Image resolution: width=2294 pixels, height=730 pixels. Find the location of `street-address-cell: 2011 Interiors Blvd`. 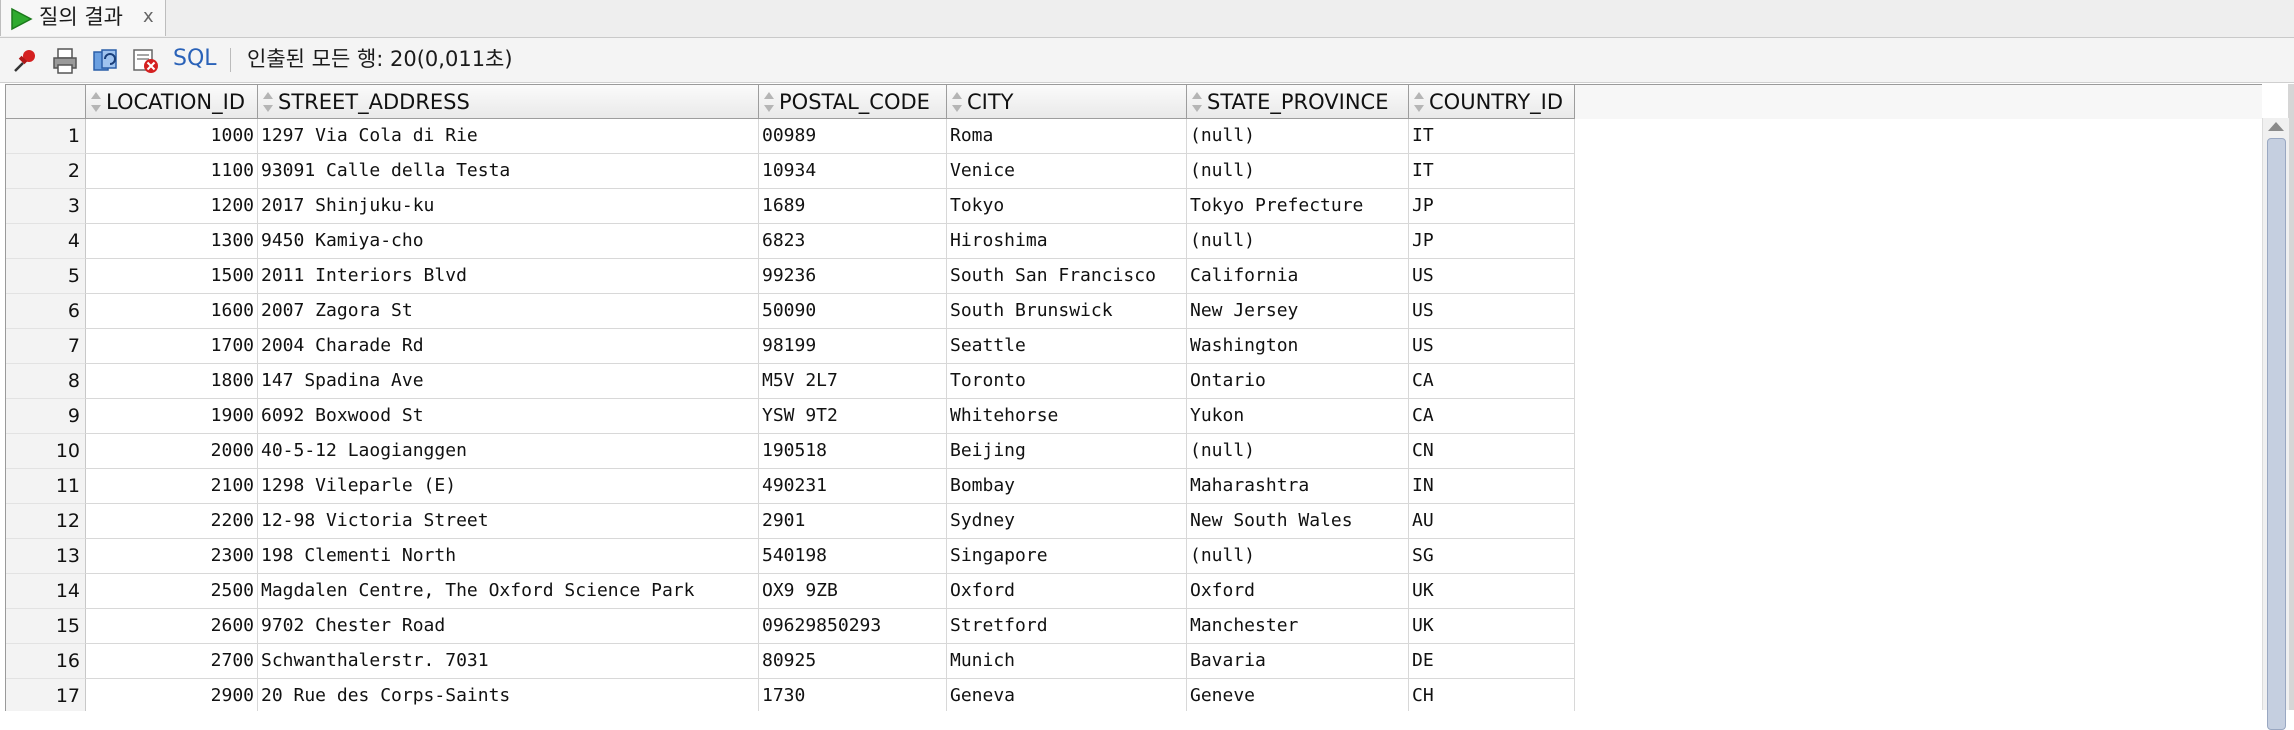

street-address-cell: 2011 Interiors Blvd is located at coordinates (508, 276).